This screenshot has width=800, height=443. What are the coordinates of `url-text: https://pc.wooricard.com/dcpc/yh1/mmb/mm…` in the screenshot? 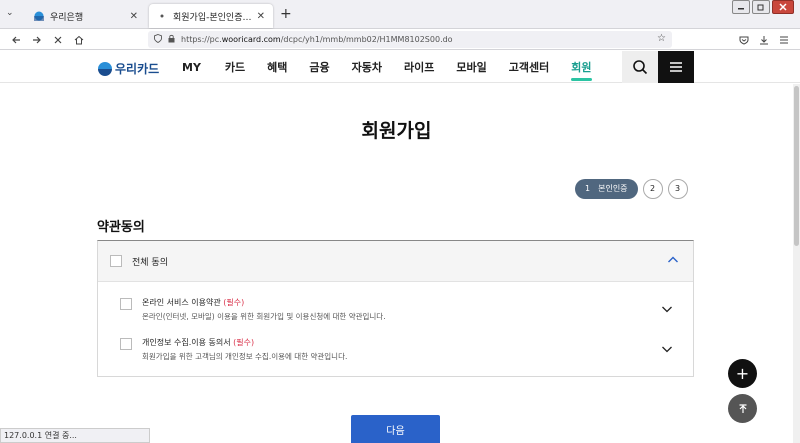 It's located at (317, 39).